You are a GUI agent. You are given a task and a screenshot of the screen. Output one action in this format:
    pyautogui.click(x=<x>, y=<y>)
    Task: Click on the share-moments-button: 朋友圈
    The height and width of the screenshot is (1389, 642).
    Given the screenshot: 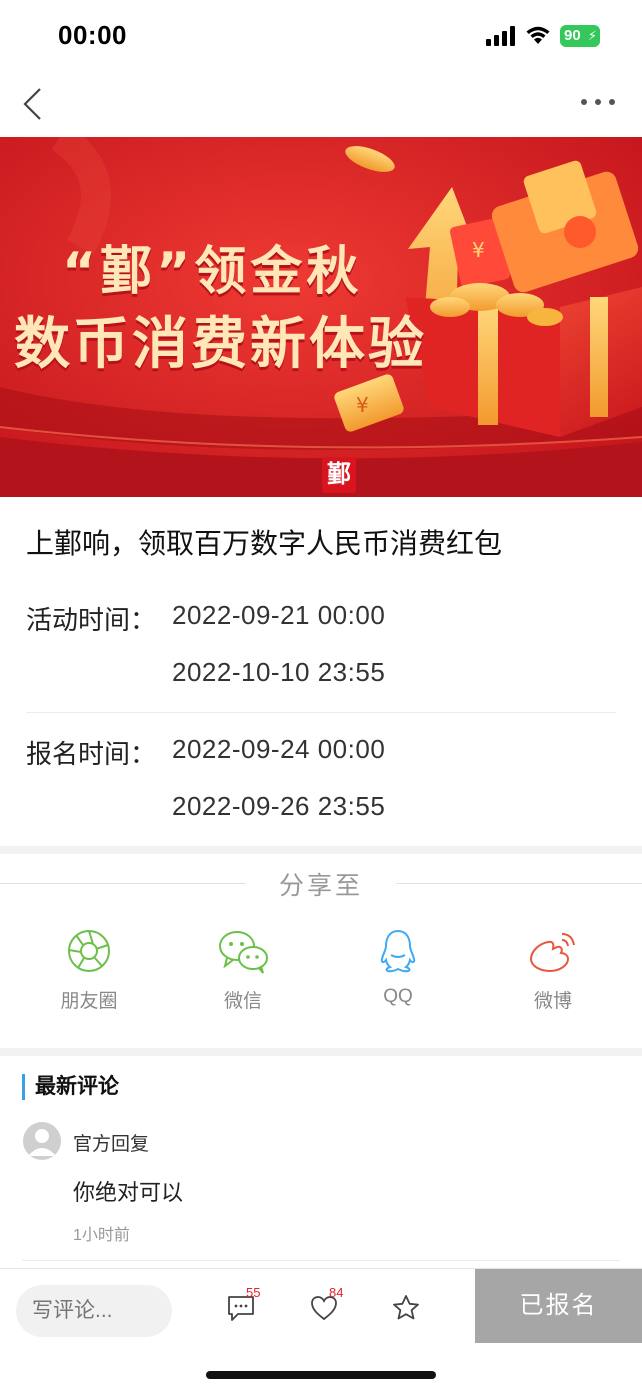 What is the action you would take?
    pyautogui.click(x=89, y=970)
    